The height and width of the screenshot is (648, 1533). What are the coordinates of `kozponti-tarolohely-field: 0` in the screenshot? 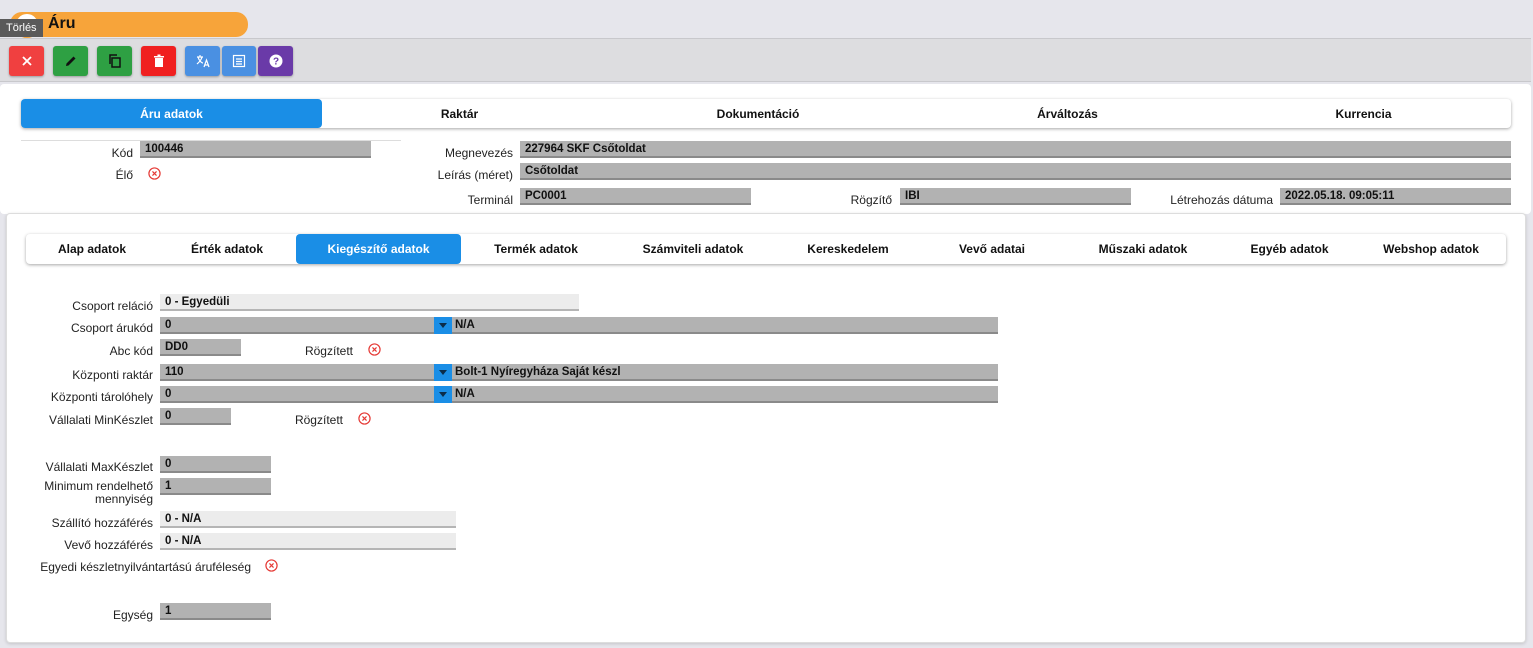 It's located at (297, 394).